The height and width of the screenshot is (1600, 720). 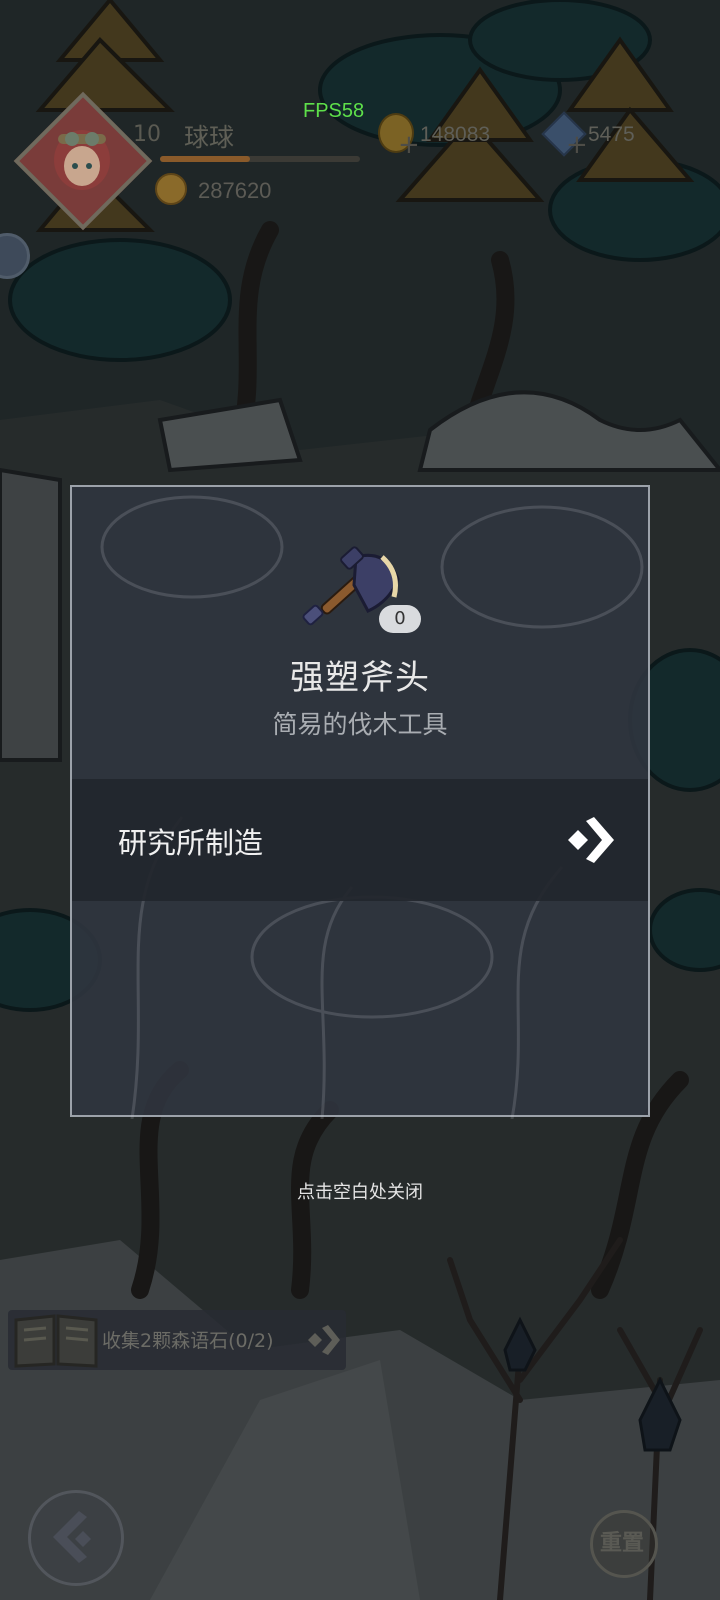 I want to click on back-button, so click(x=76, y=1538).